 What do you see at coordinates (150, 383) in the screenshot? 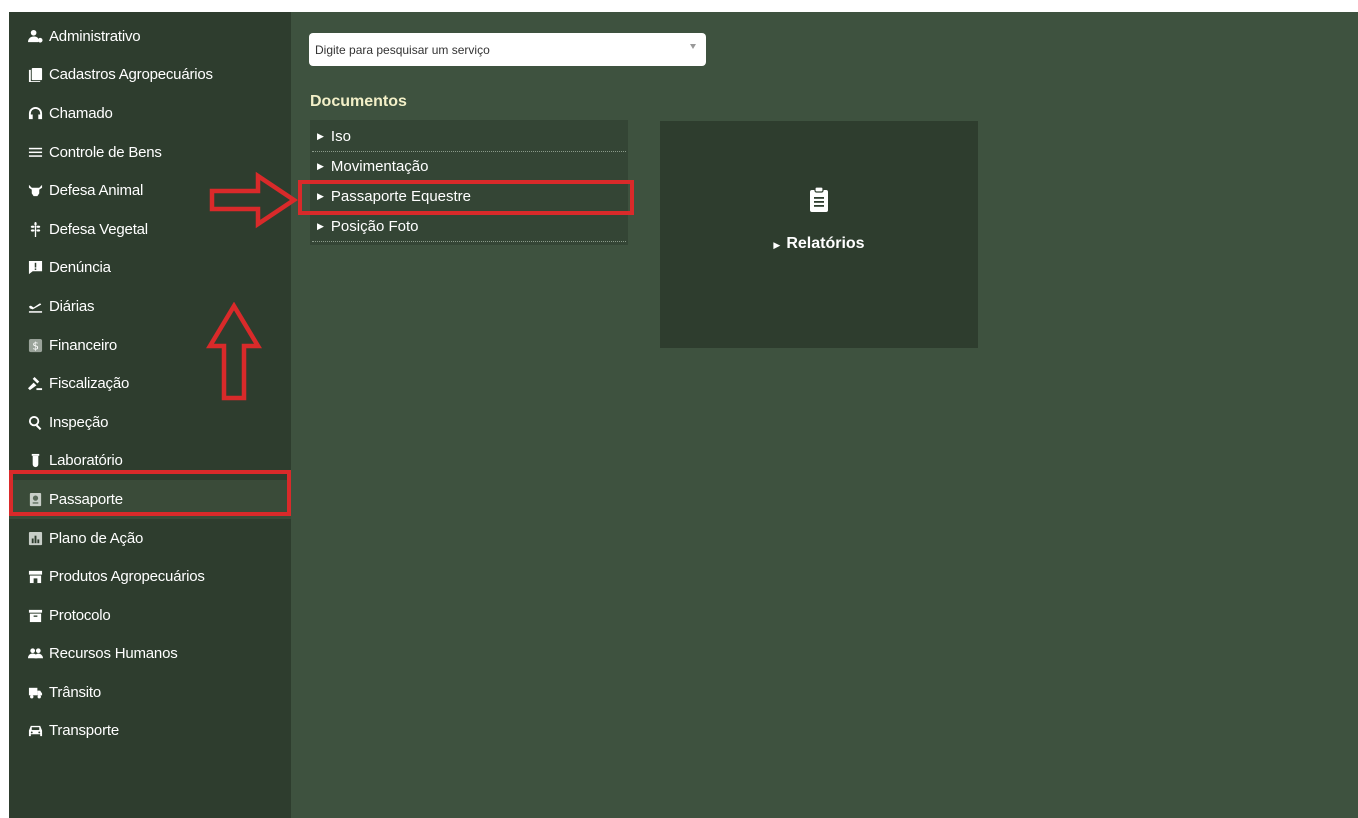
I see `sidebar-item-fiscalizacao: Fiscalização` at bounding box center [150, 383].